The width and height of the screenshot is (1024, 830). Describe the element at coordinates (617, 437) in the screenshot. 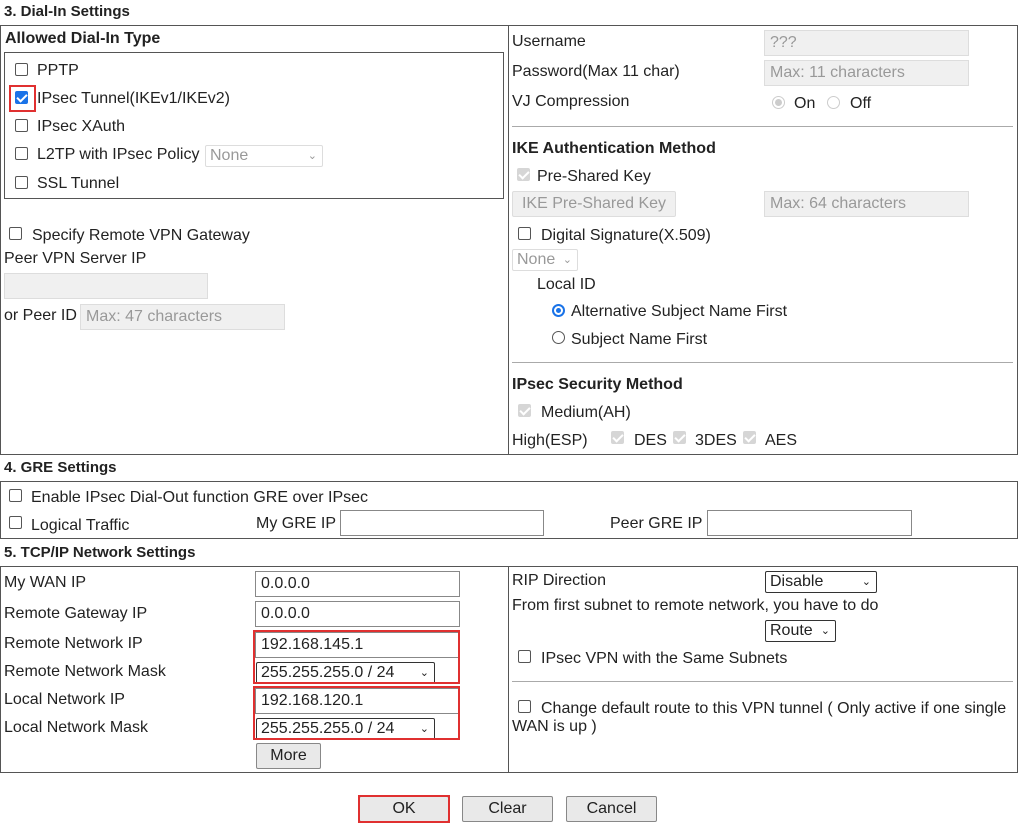

I see `des-checkbox` at that location.